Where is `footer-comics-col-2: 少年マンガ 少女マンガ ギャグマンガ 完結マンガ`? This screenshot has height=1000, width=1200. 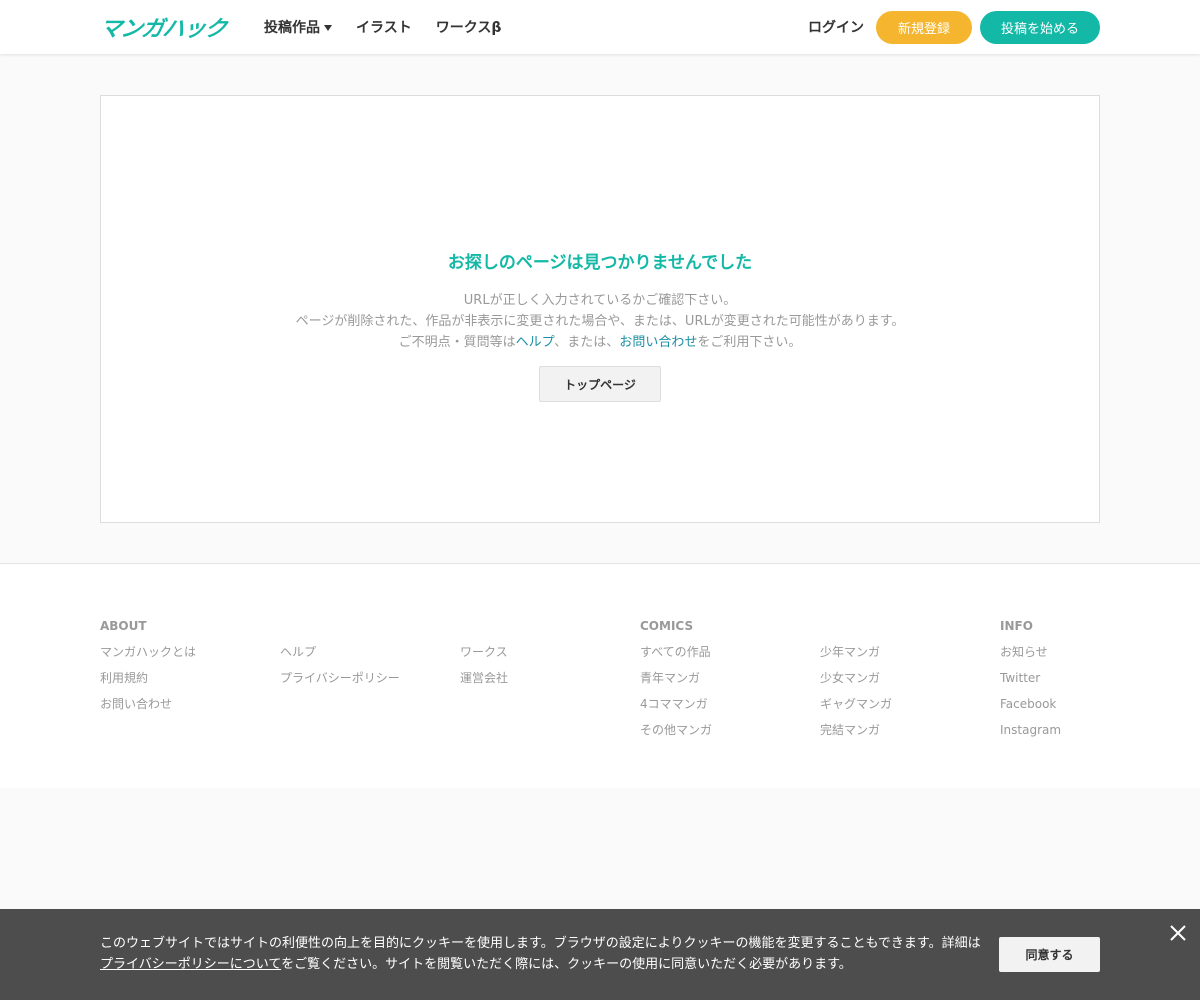 footer-comics-col-2: 少年マンガ 少女マンガ ギャグマンガ 完結マンガ is located at coordinates (856, 681).